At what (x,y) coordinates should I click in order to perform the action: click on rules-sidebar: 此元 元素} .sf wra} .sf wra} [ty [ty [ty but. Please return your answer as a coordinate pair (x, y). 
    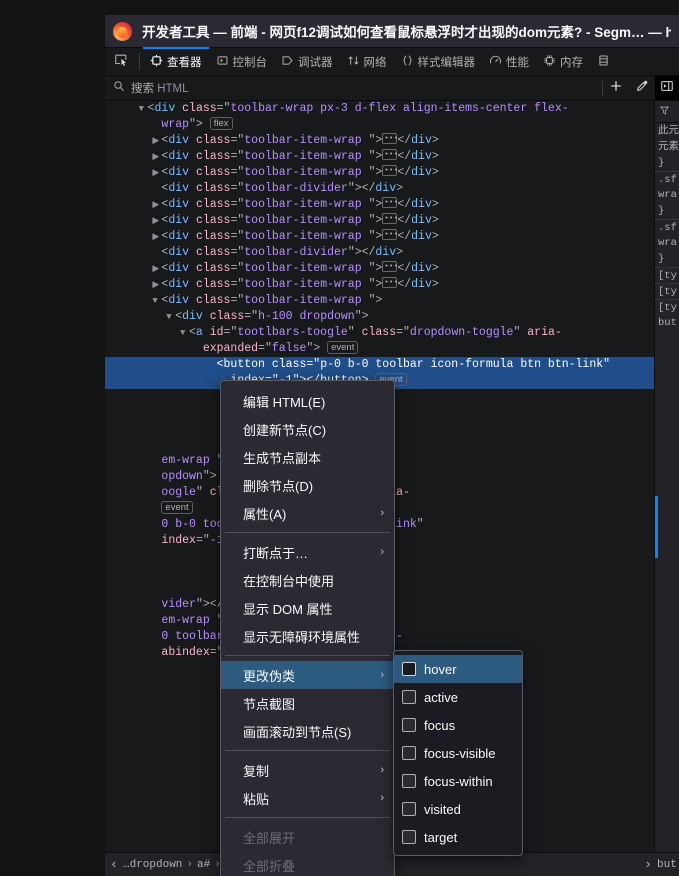
    Looking at the image, I should click on (666, 476).